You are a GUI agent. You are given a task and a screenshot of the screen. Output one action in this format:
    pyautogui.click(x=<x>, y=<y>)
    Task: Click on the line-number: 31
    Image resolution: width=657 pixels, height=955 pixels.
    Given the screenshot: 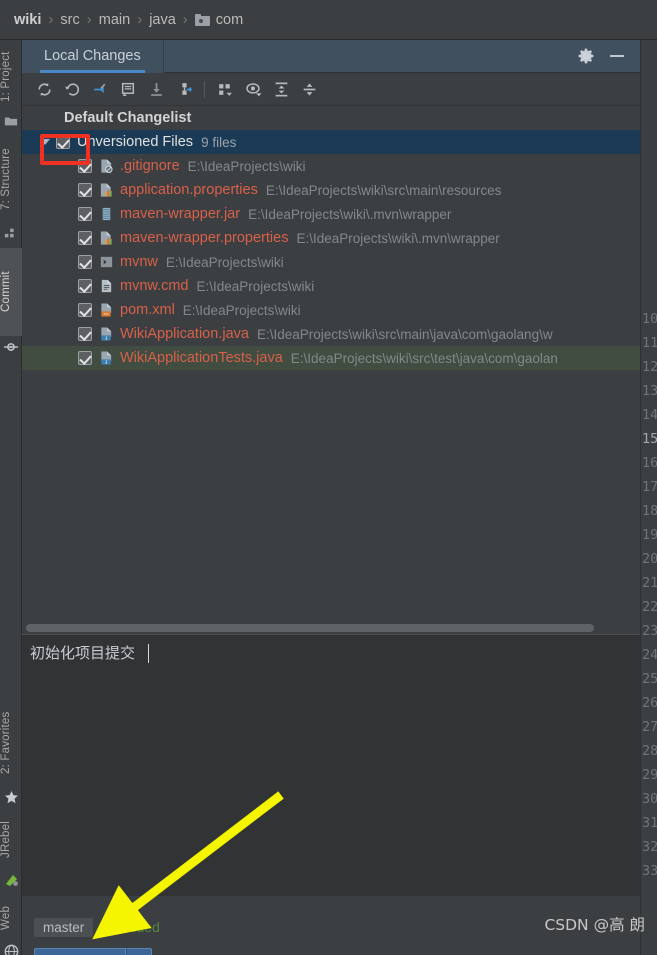 What is the action you would take?
    pyautogui.click(x=649, y=823)
    